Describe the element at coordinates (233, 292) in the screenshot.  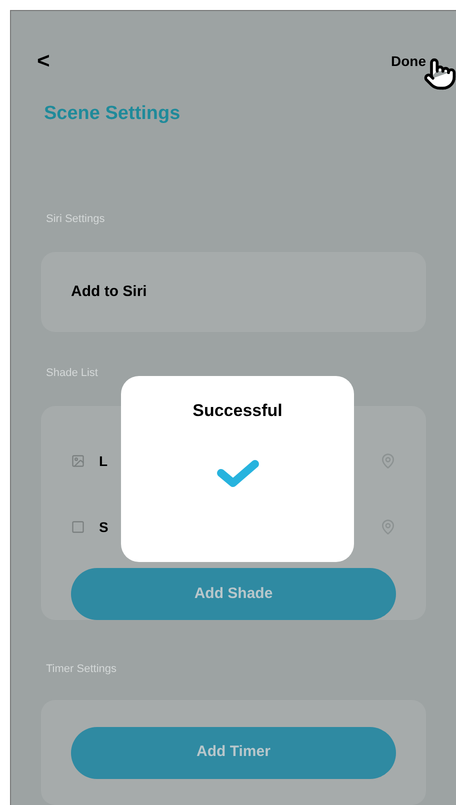
I see `siri-card: Add to Siri` at that location.